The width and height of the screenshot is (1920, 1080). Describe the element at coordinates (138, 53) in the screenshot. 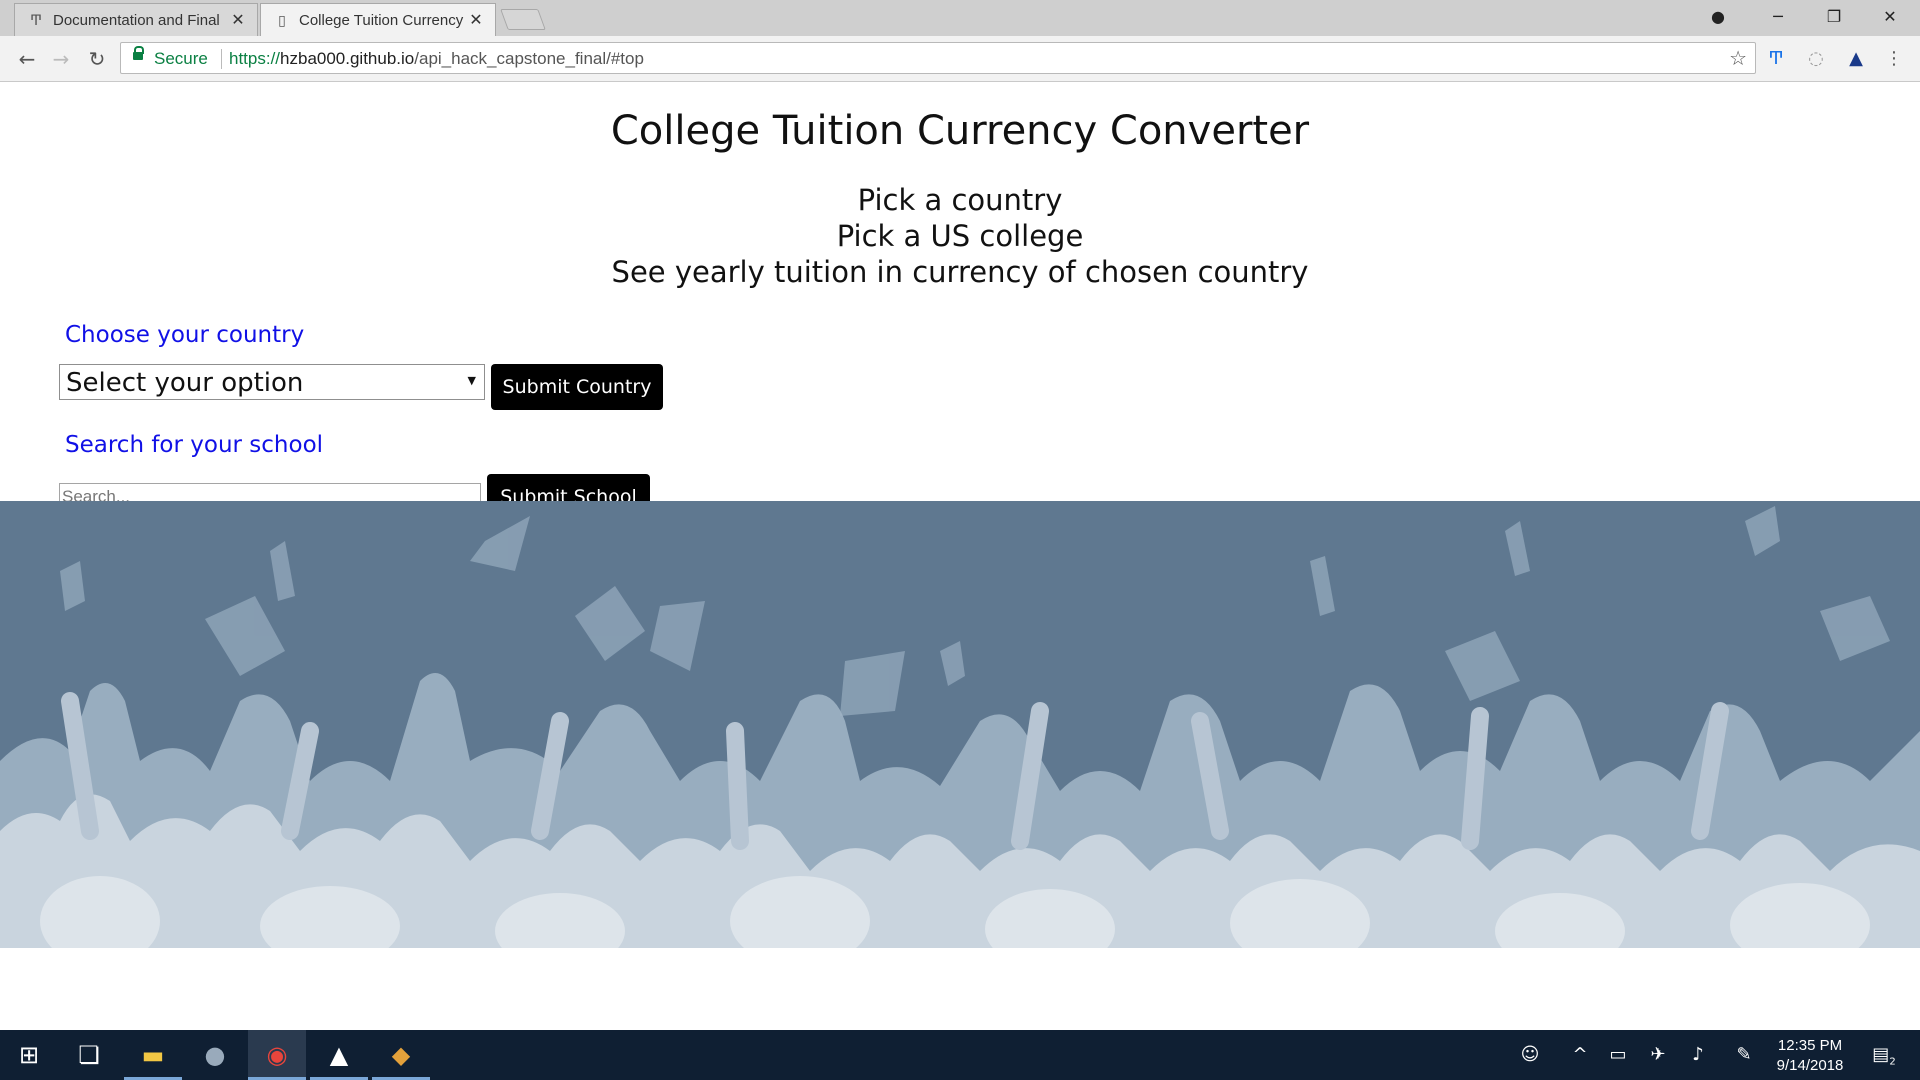

I see `lock-icon` at that location.